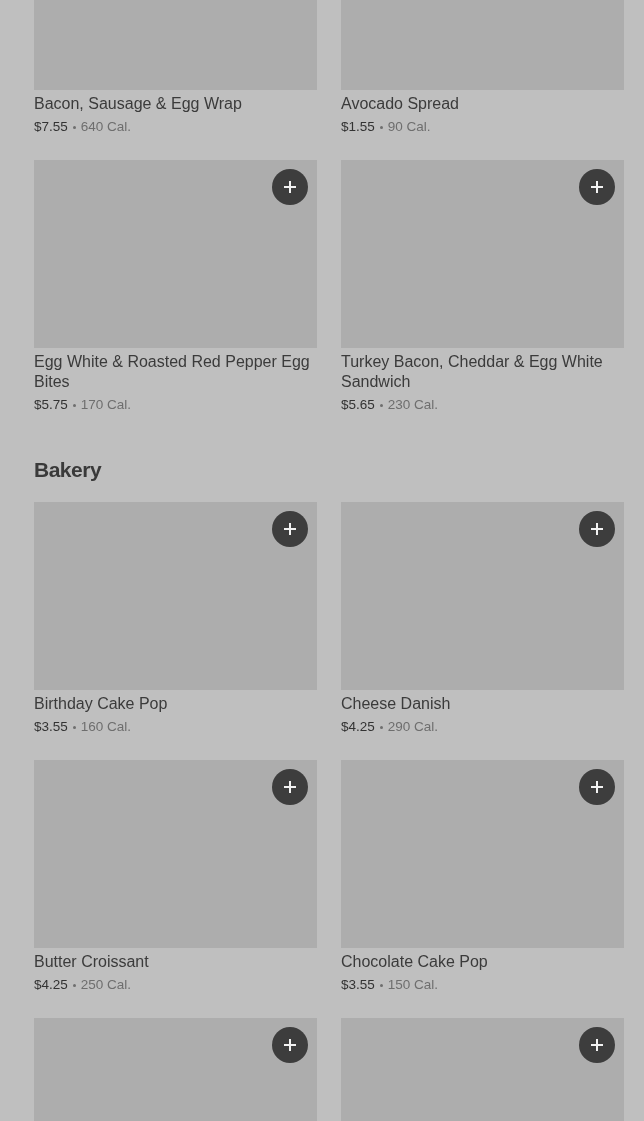 This screenshot has height=1121, width=644. What do you see at coordinates (413, 405) in the screenshot?
I see `item-calories: 230 Cal.` at bounding box center [413, 405].